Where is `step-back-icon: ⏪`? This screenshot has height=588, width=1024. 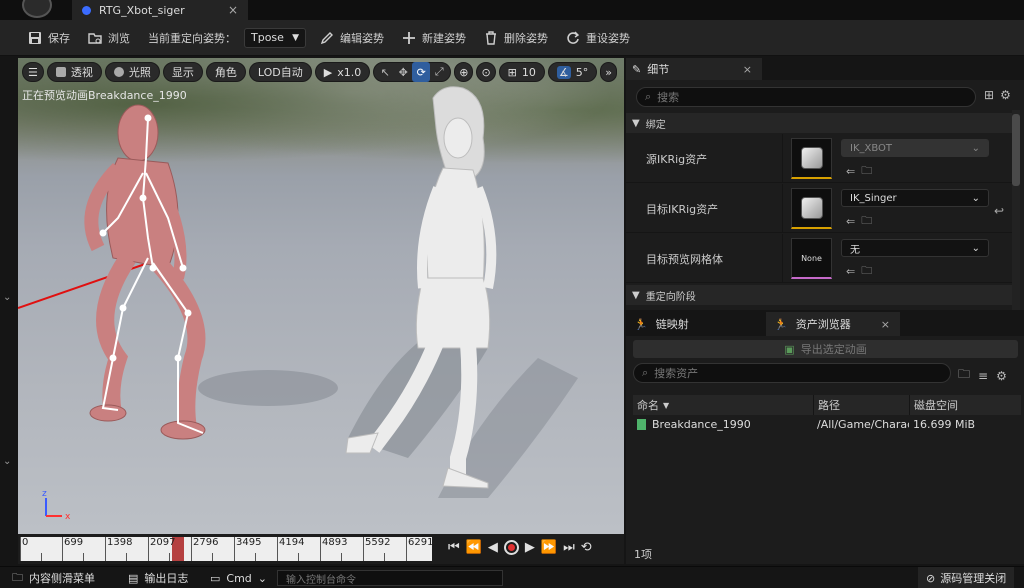
step-back-icon: ⏪ is located at coordinates (474, 547).